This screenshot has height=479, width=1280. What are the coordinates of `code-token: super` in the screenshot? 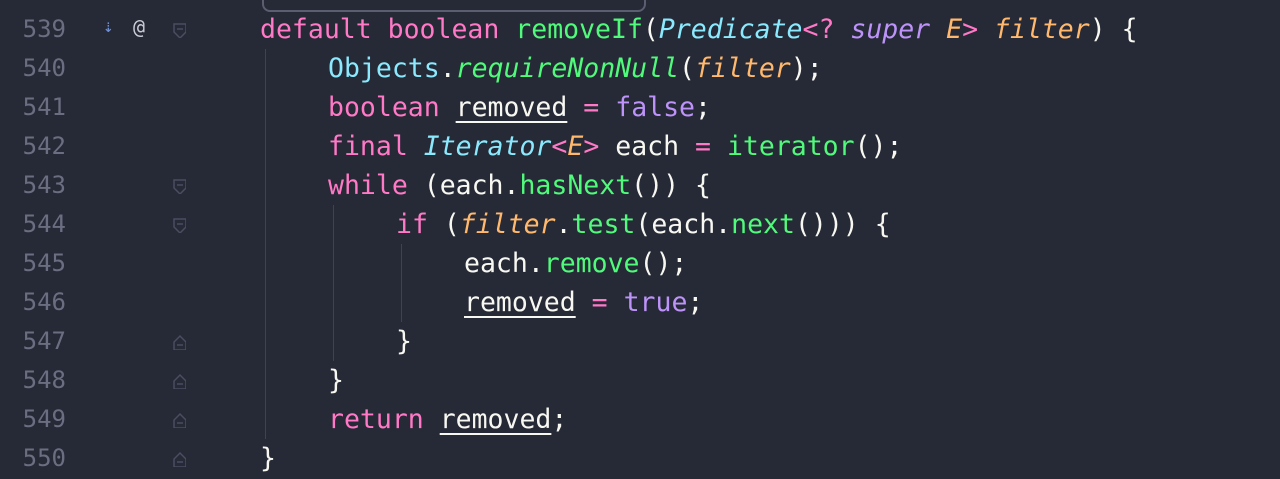 It's located at (898, 29).